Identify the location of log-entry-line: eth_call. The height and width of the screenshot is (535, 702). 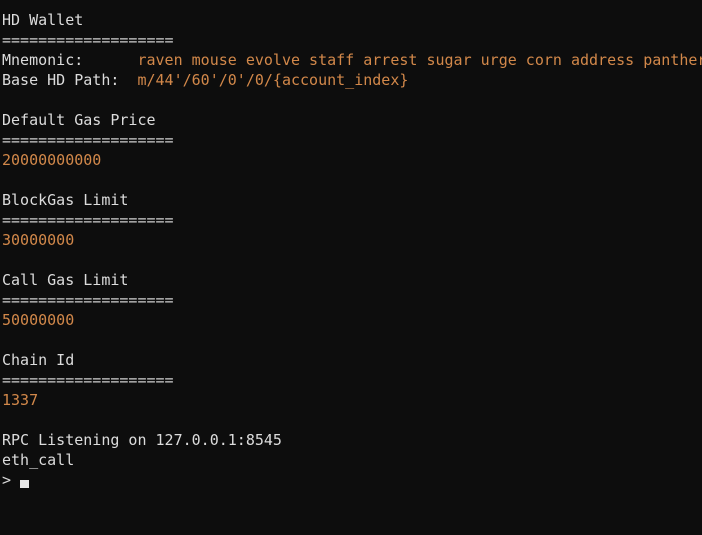
(38, 460).